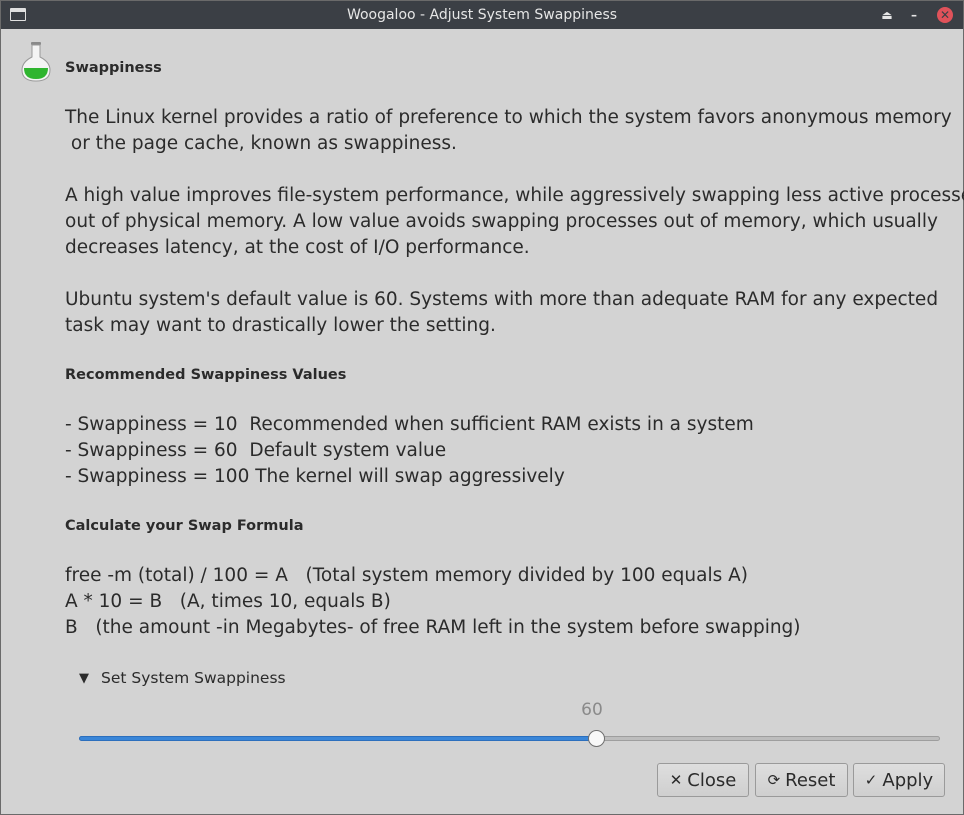 This screenshot has height=815, width=964. I want to click on close-window-button: ✕, so click(945, 15).